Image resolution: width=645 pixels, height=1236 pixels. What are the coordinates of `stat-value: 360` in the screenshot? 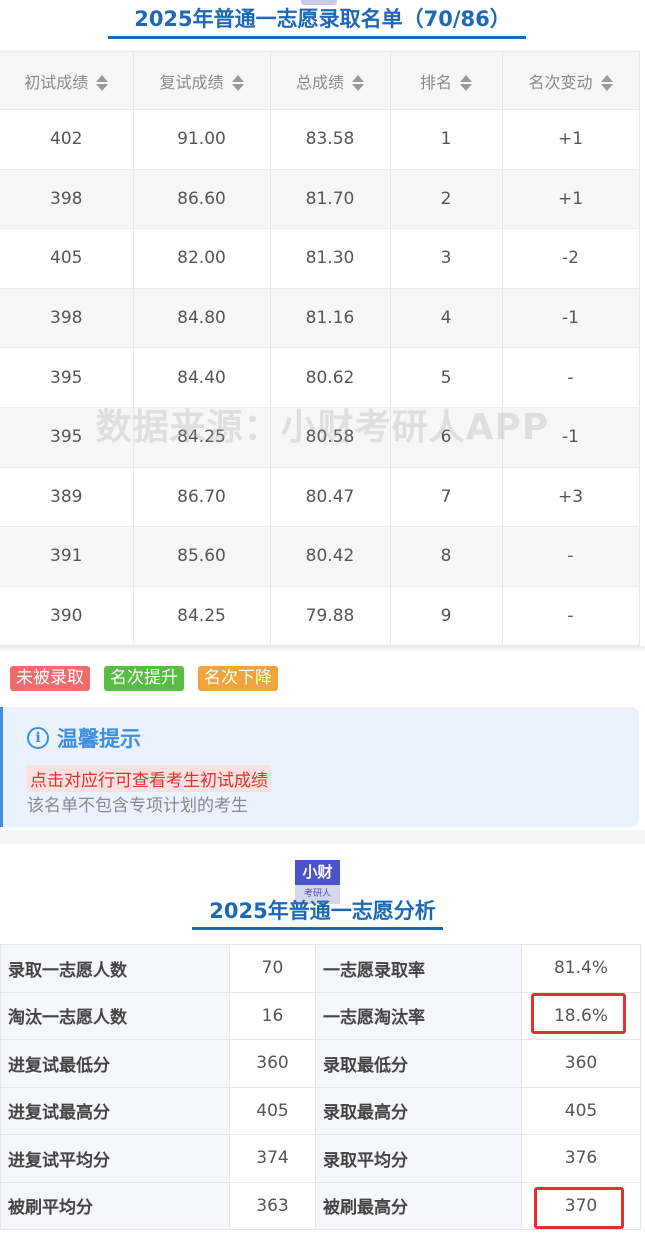 It's located at (581, 1063).